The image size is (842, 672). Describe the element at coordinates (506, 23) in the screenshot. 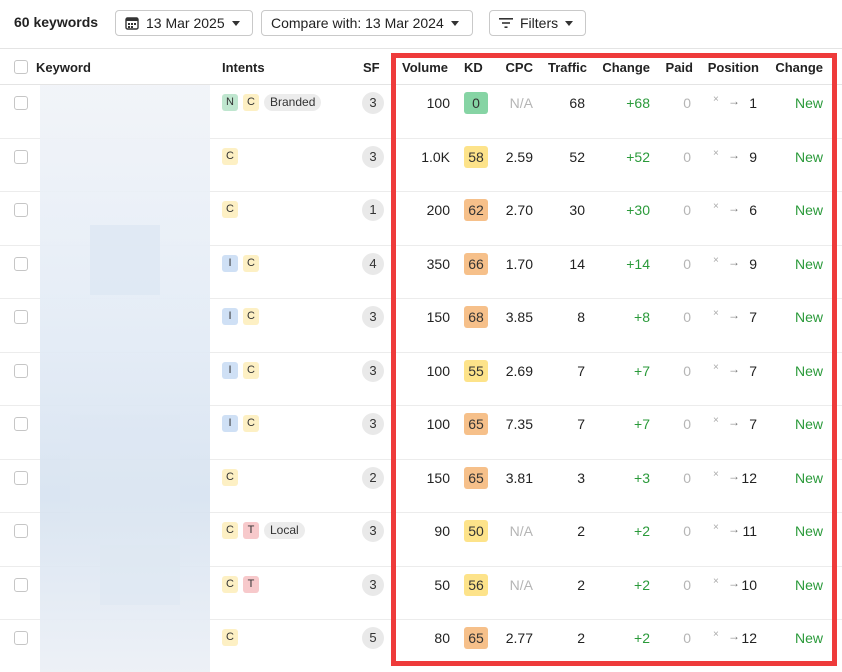

I see `filter-icon` at that location.